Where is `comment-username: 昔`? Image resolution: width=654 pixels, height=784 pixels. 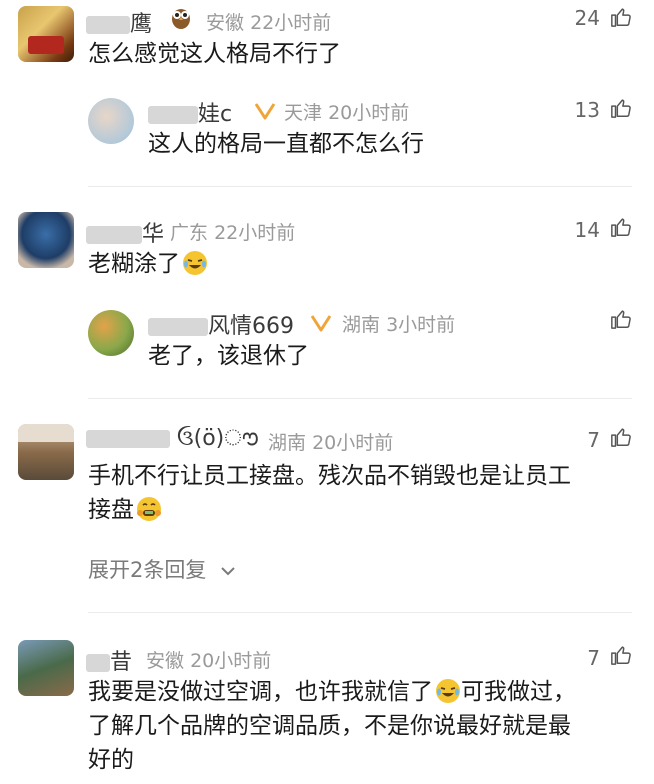
comment-username: 昔 is located at coordinates (109, 660).